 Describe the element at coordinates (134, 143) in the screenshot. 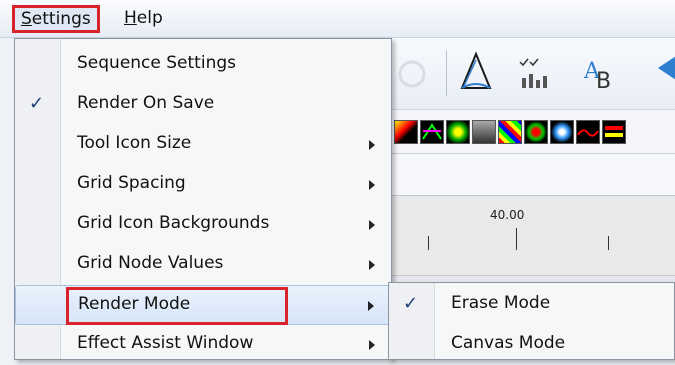

I see `menu-item-label: Tool Icon Size` at that location.